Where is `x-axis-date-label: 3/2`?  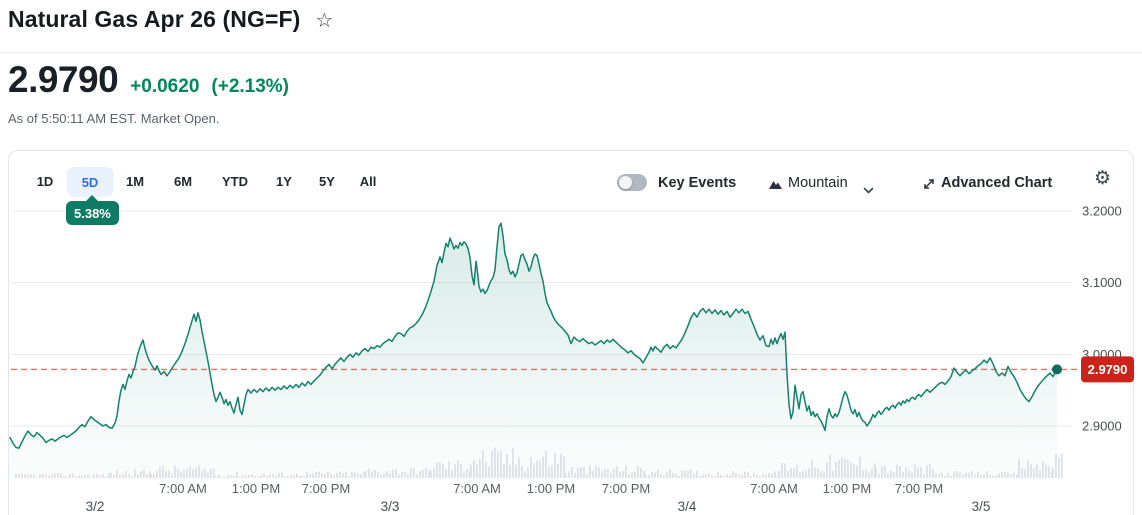 x-axis-date-label: 3/2 is located at coordinates (95, 506).